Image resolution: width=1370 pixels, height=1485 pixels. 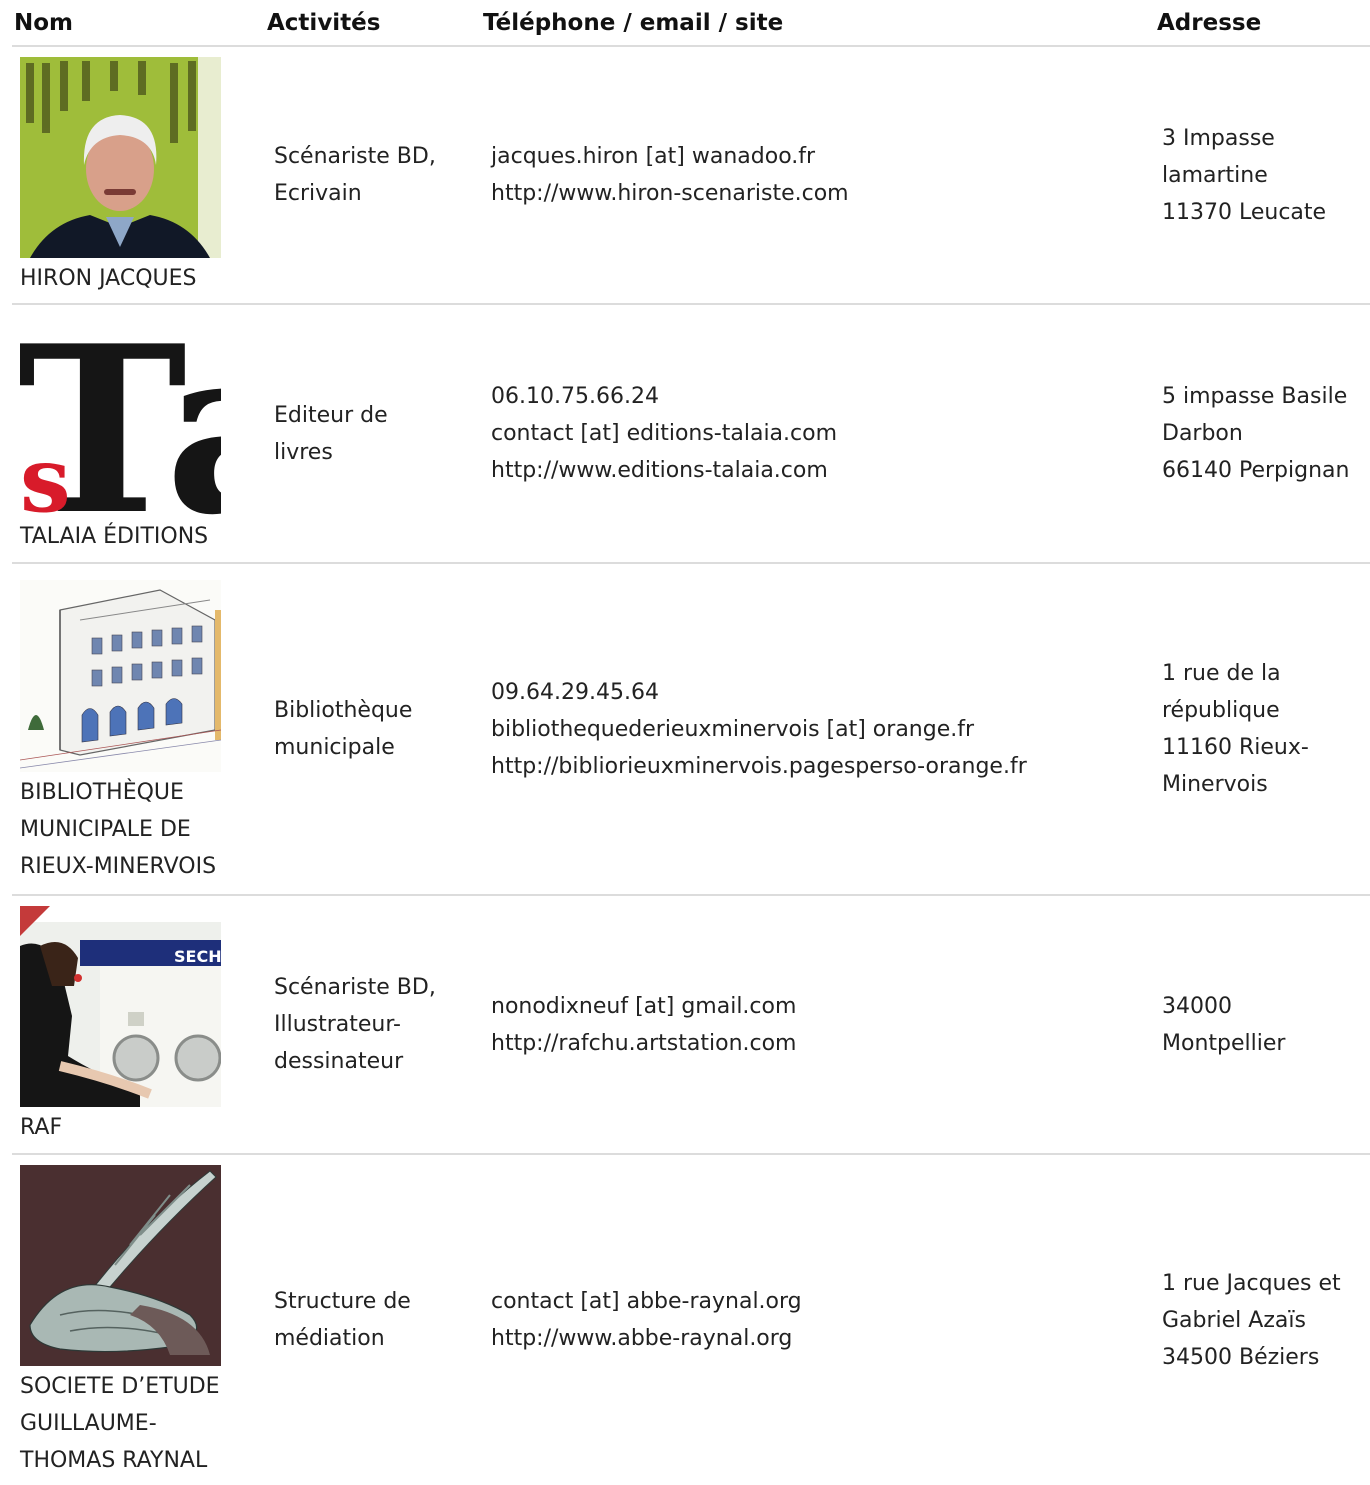 I want to click on address-line: 34000, so click(x=1197, y=1006).